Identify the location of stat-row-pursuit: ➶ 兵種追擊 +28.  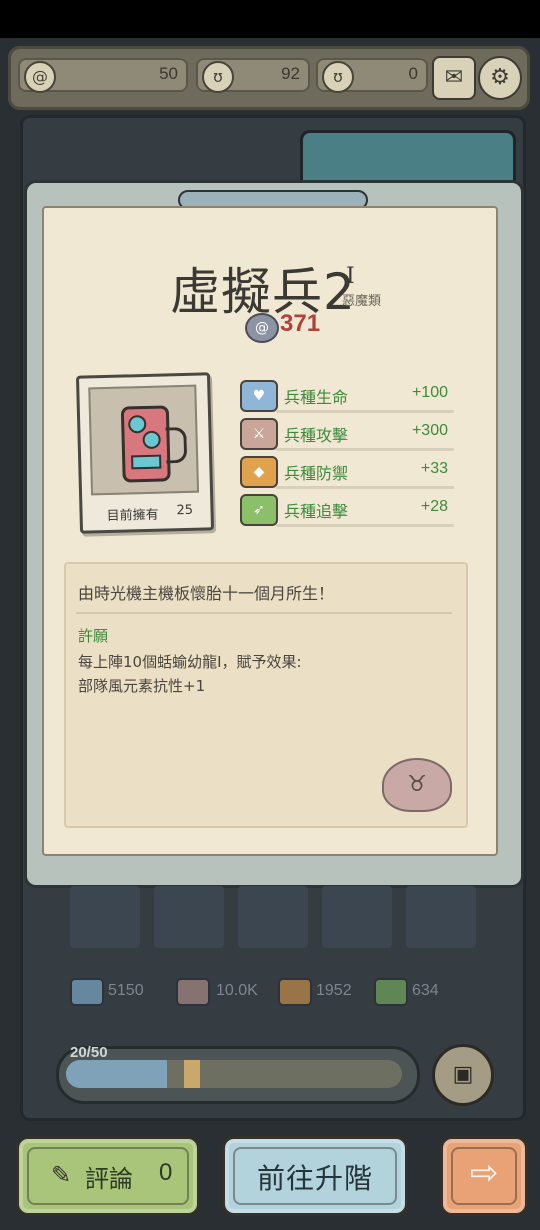
(347, 511).